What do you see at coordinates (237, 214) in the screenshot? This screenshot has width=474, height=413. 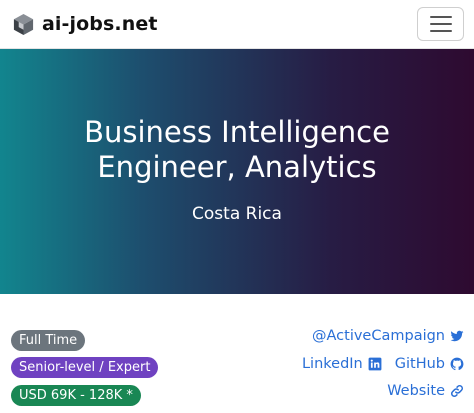 I see `job-location: Costa Rica` at bounding box center [237, 214].